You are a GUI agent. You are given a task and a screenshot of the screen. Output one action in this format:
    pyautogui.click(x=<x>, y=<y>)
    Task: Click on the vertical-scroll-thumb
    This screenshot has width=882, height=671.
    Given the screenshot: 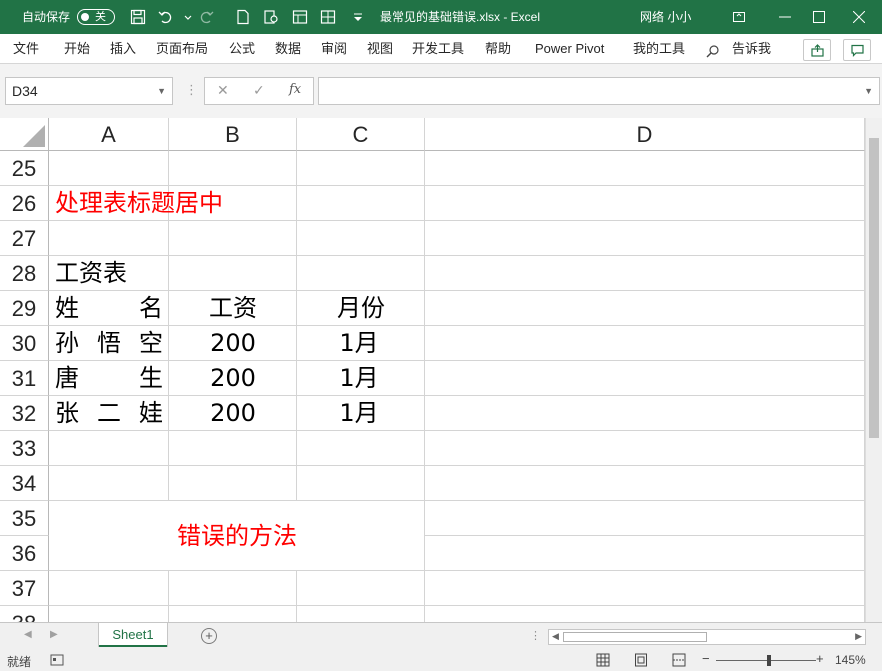 What is the action you would take?
    pyautogui.click(x=874, y=288)
    